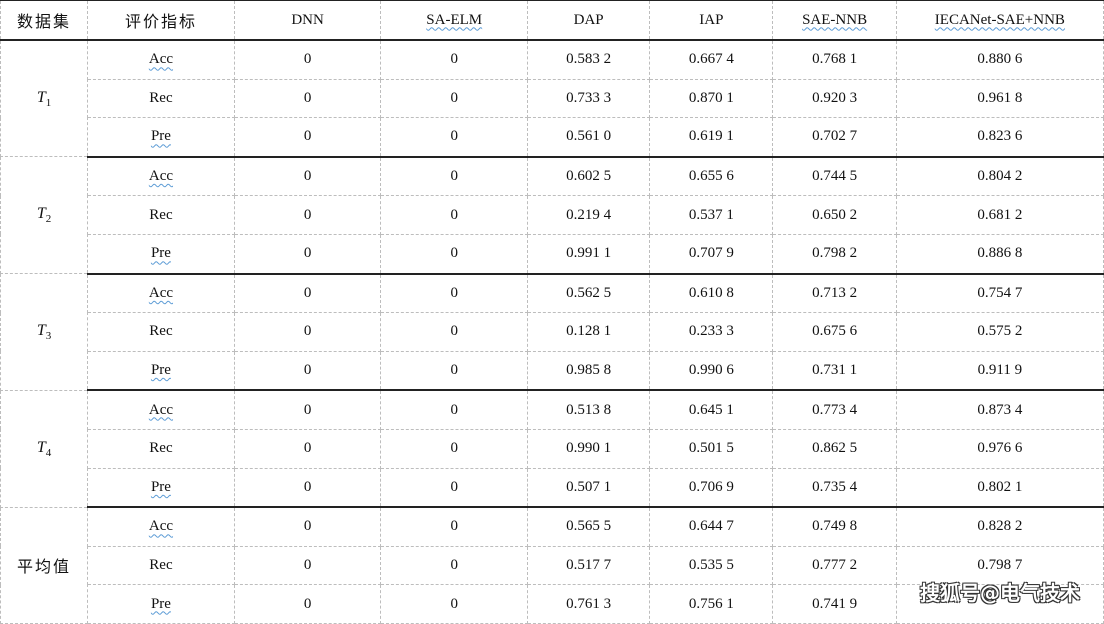 The image size is (1104, 624). I want to click on value-cell: 0.619 1, so click(711, 137).